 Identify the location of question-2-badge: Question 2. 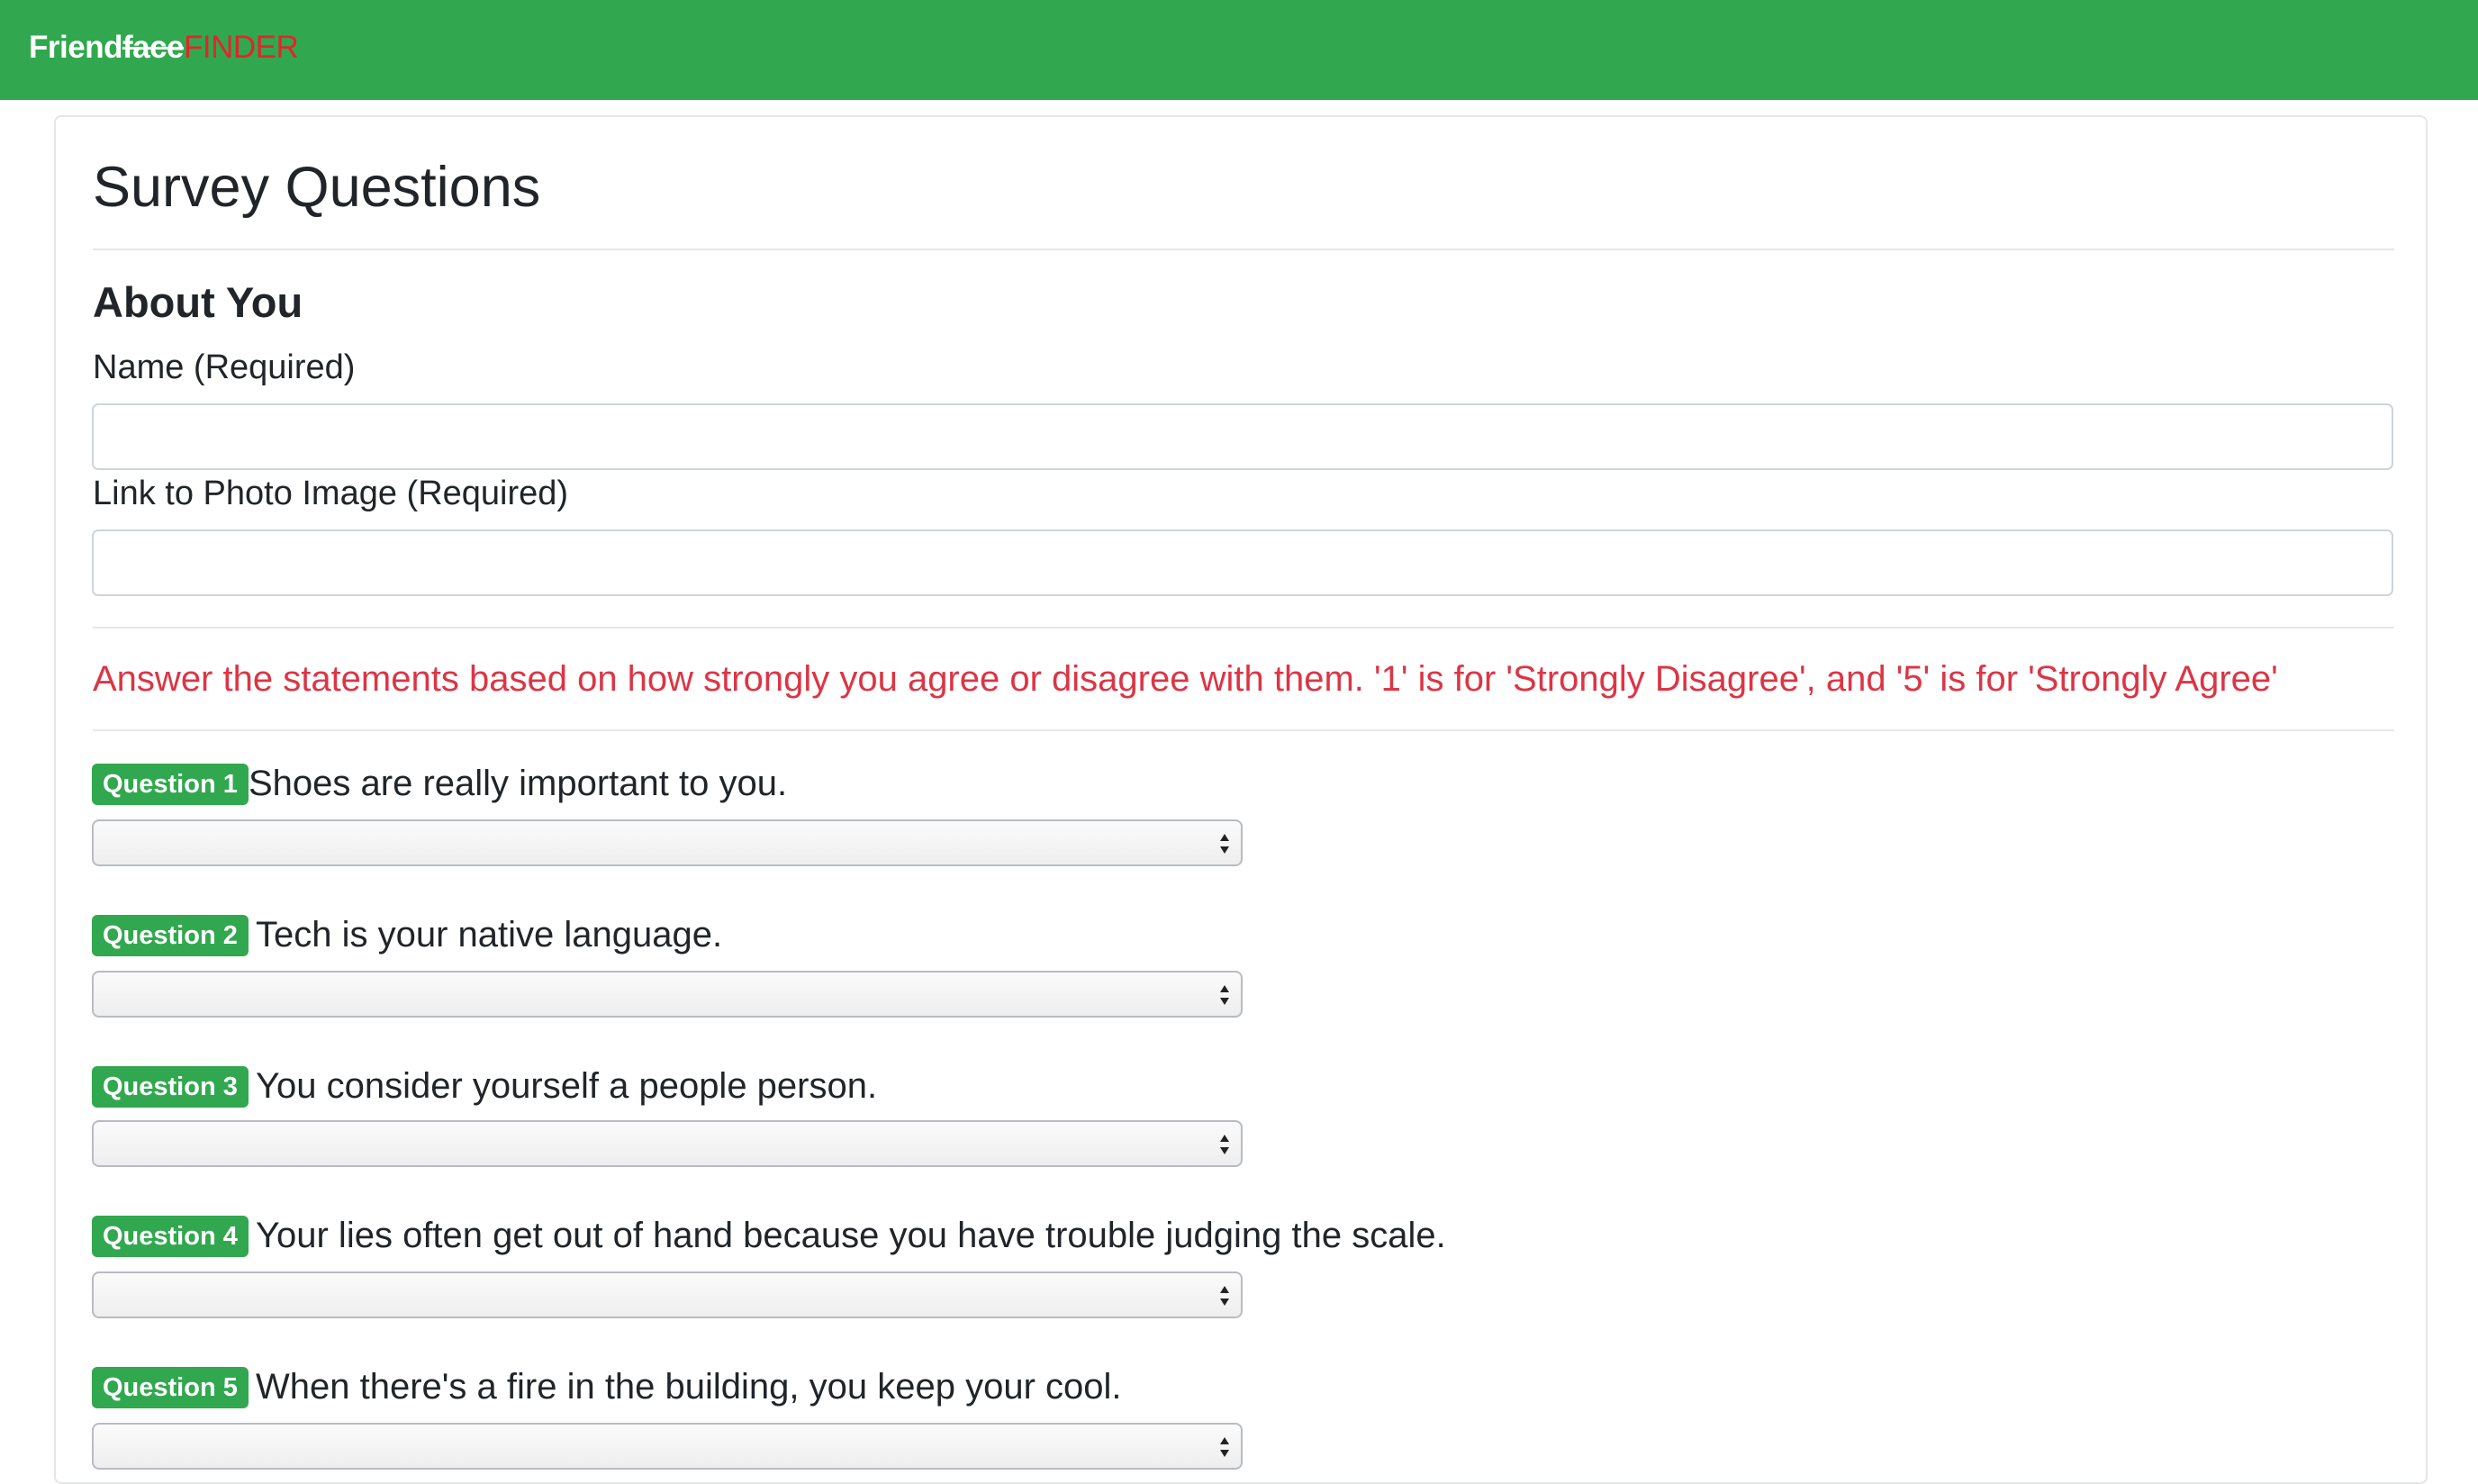
(171, 935).